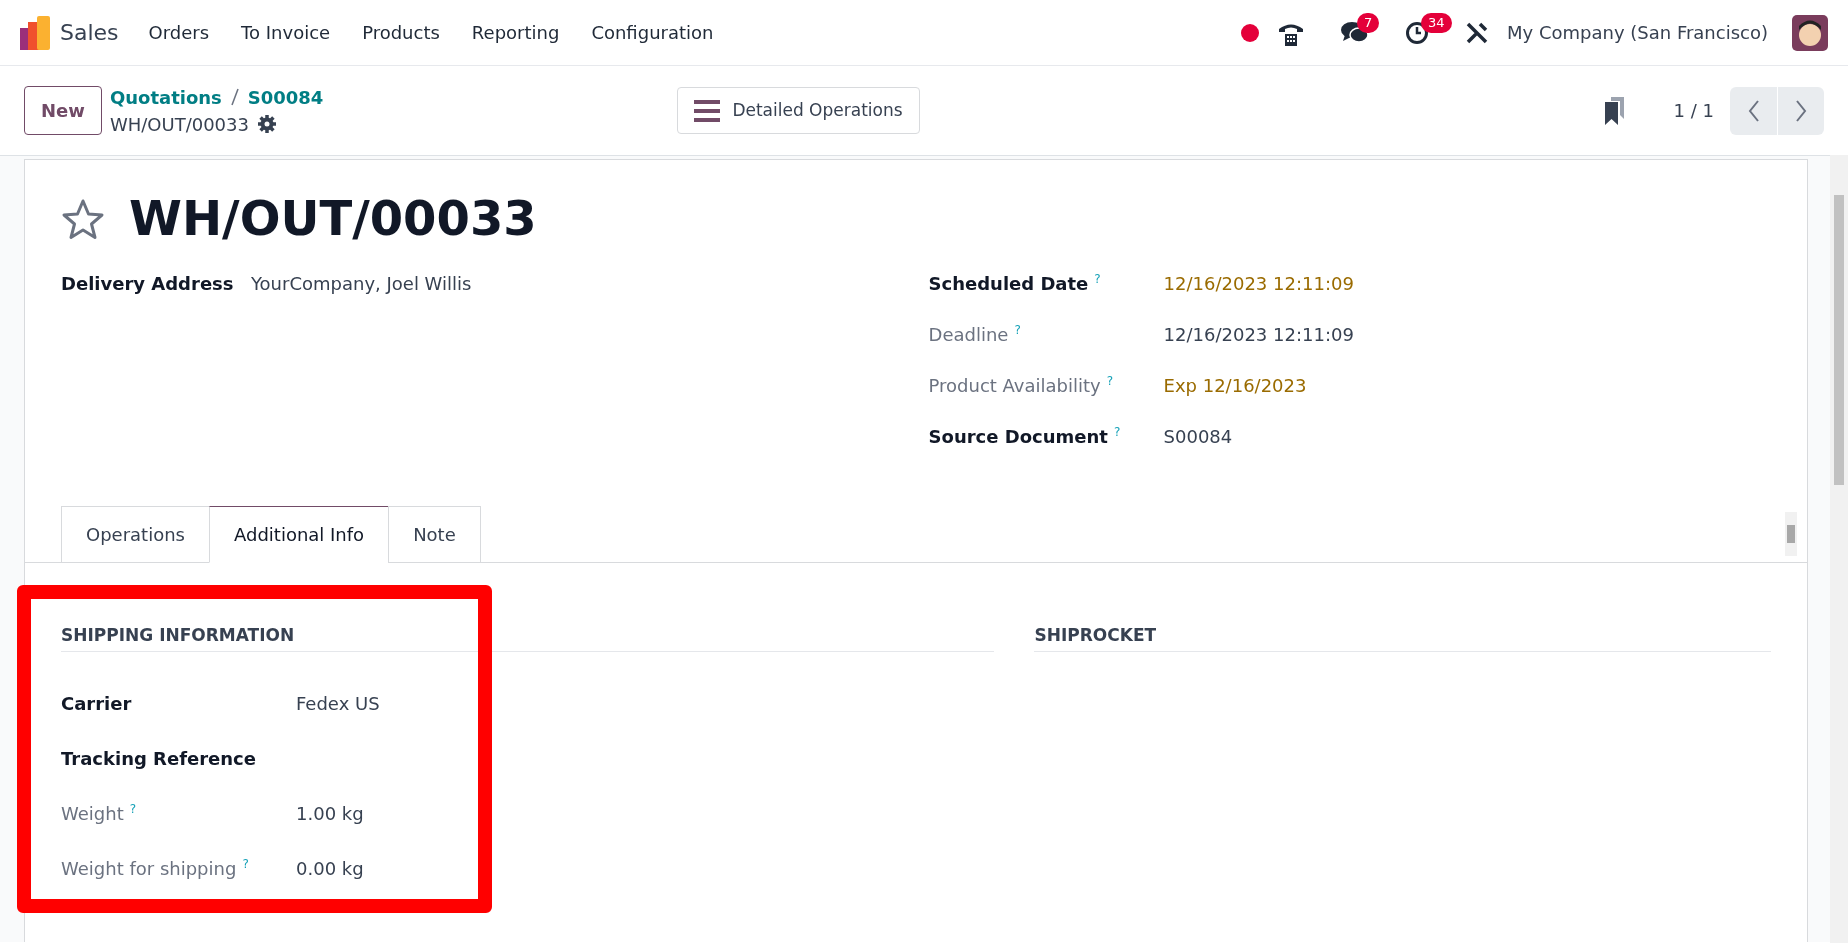 The image size is (1848, 943). I want to click on company-name: My Company (San Francisco), so click(1637, 32).